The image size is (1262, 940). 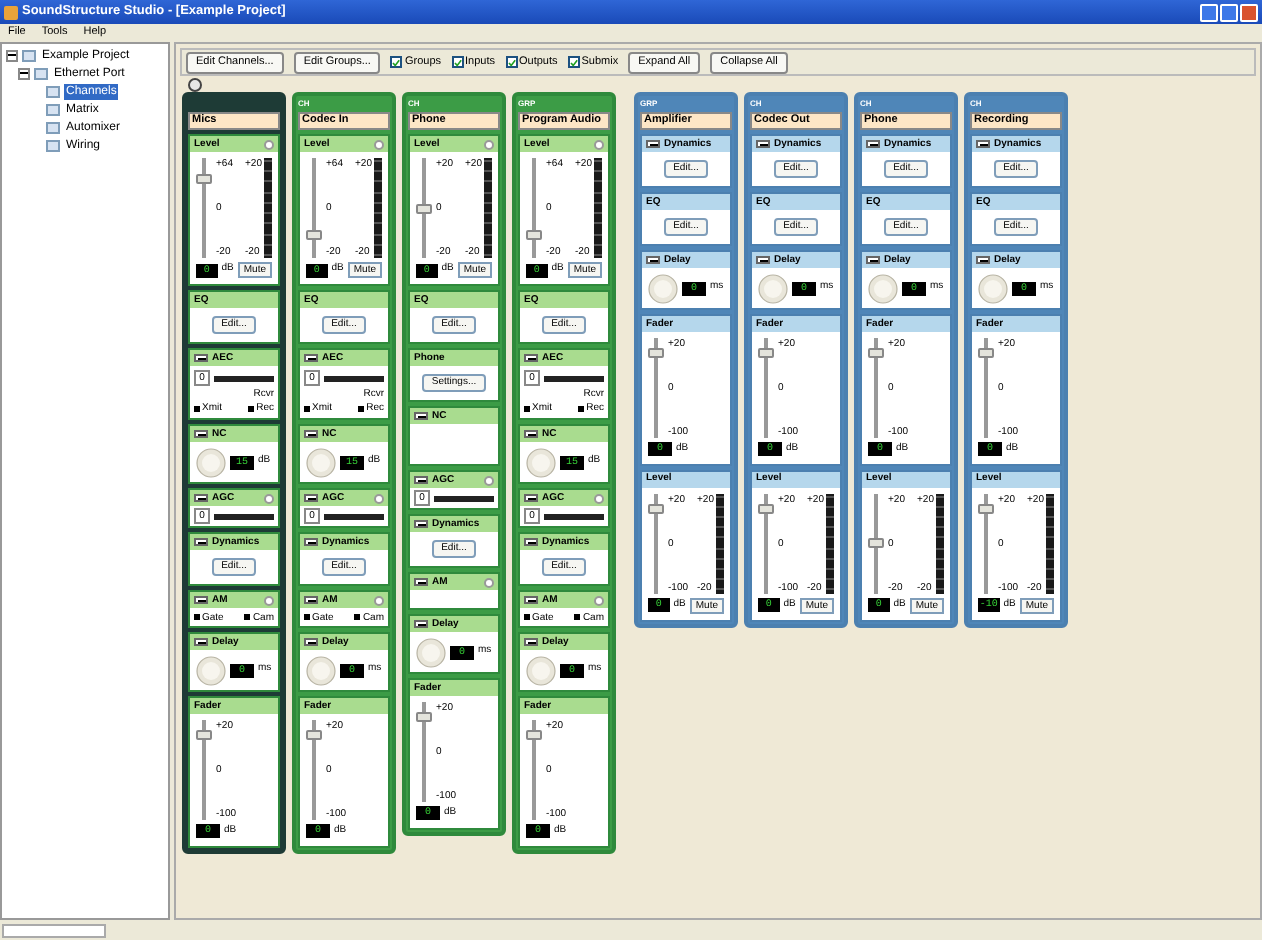 What do you see at coordinates (574, 378) in the screenshot?
I see `level-bar` at bounding box center [574, 378].